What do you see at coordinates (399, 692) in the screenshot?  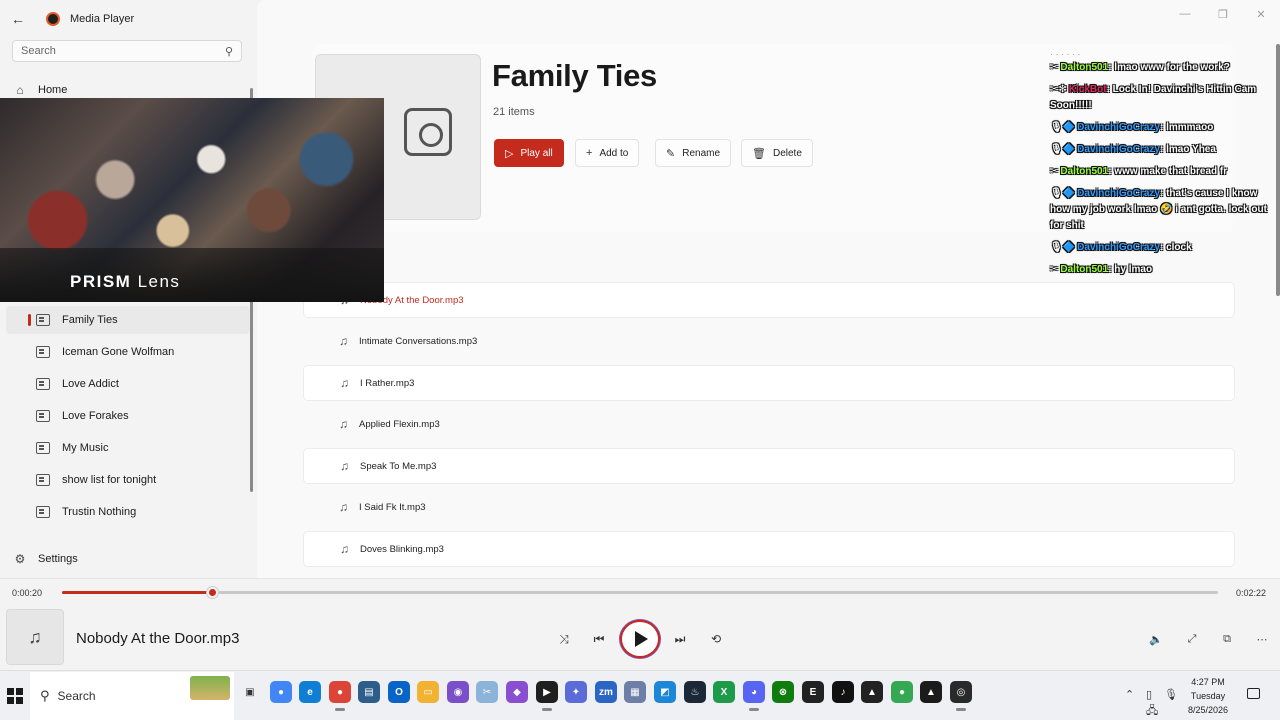 I see `outlook-icon: O` at bounding box center [399, 692].